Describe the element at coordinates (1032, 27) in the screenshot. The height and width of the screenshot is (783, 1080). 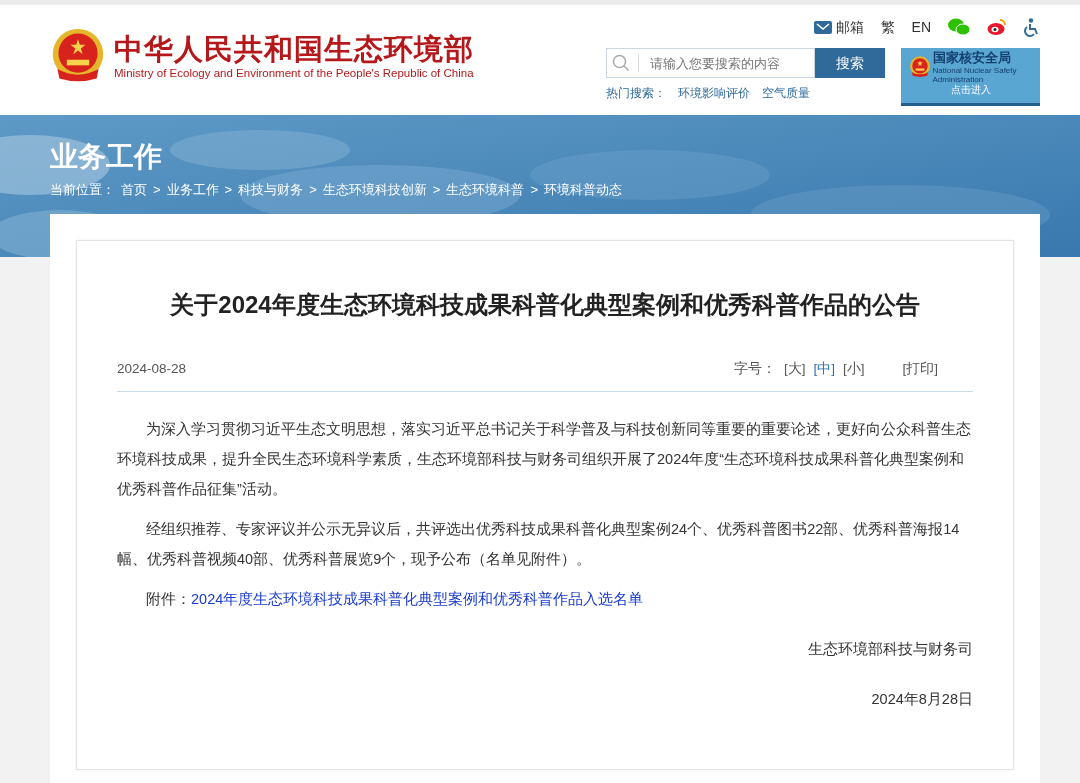
I see `accessibility-icon` at that location.